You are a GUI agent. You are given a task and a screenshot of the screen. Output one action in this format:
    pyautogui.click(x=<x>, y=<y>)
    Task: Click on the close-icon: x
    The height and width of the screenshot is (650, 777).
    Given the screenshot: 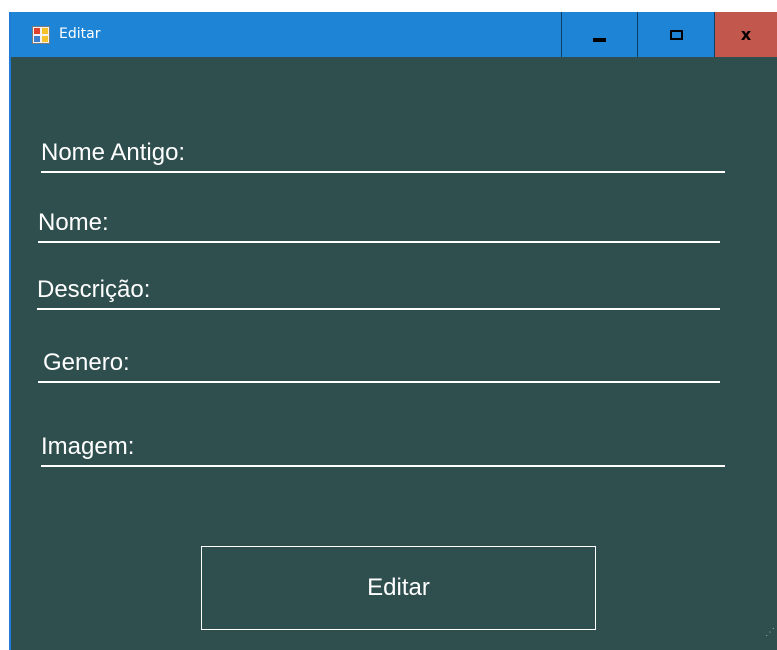 What is the action you would take?
    pyautogui.click(x=746, y=34)
    